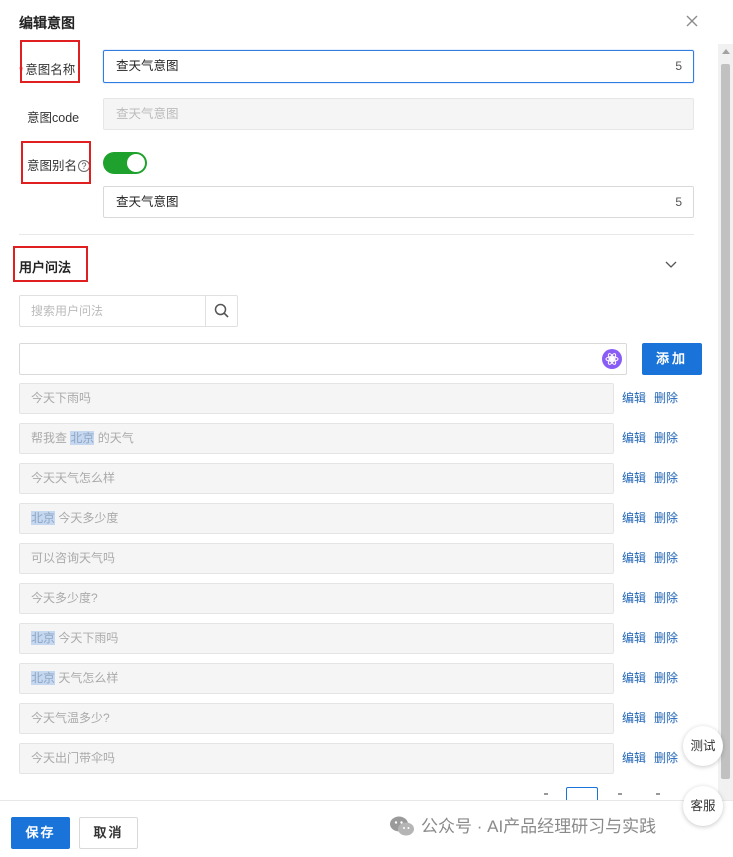  I want to click on save-button: 保存, so click(40, 833).